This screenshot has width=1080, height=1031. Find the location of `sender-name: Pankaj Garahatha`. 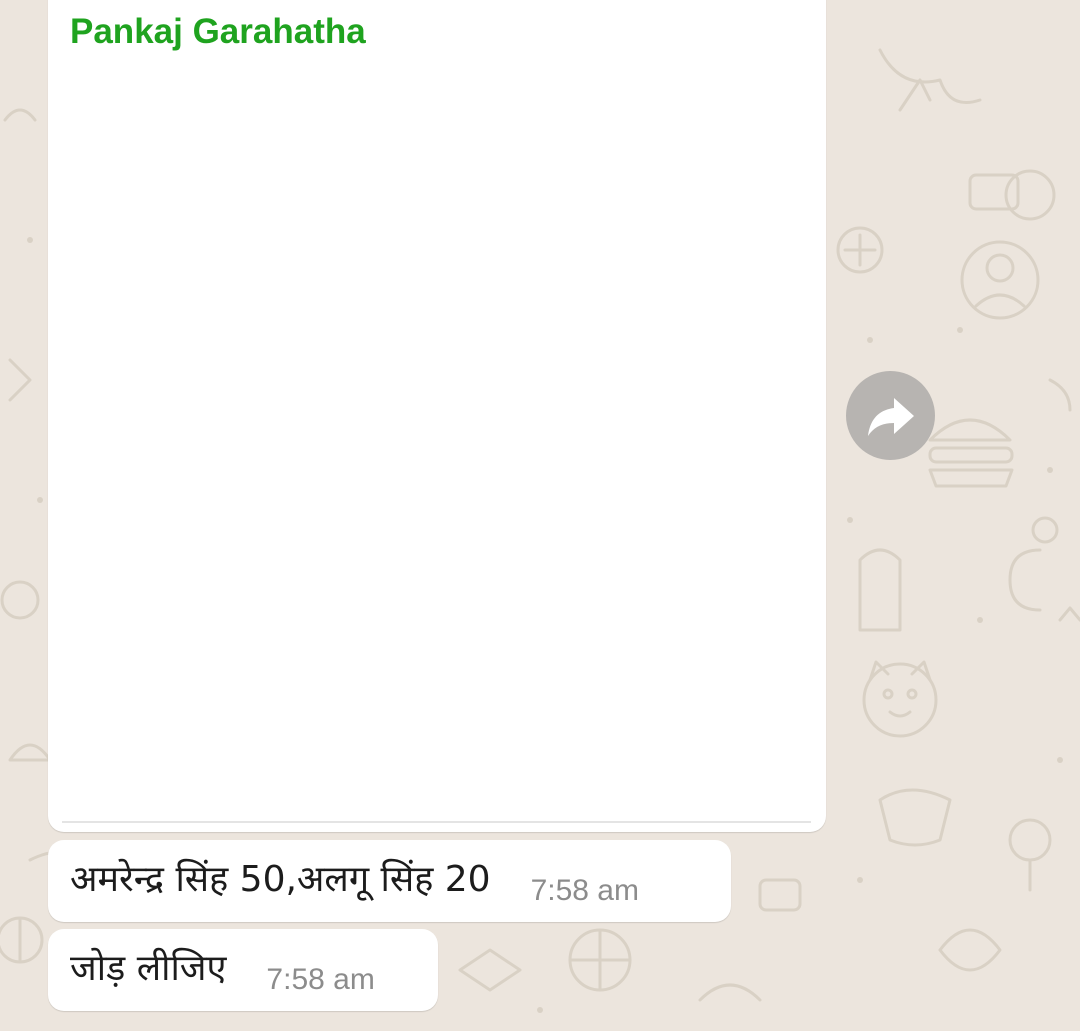

sender-name: Pankaj Garahatha is located at coordinates (218, 32).